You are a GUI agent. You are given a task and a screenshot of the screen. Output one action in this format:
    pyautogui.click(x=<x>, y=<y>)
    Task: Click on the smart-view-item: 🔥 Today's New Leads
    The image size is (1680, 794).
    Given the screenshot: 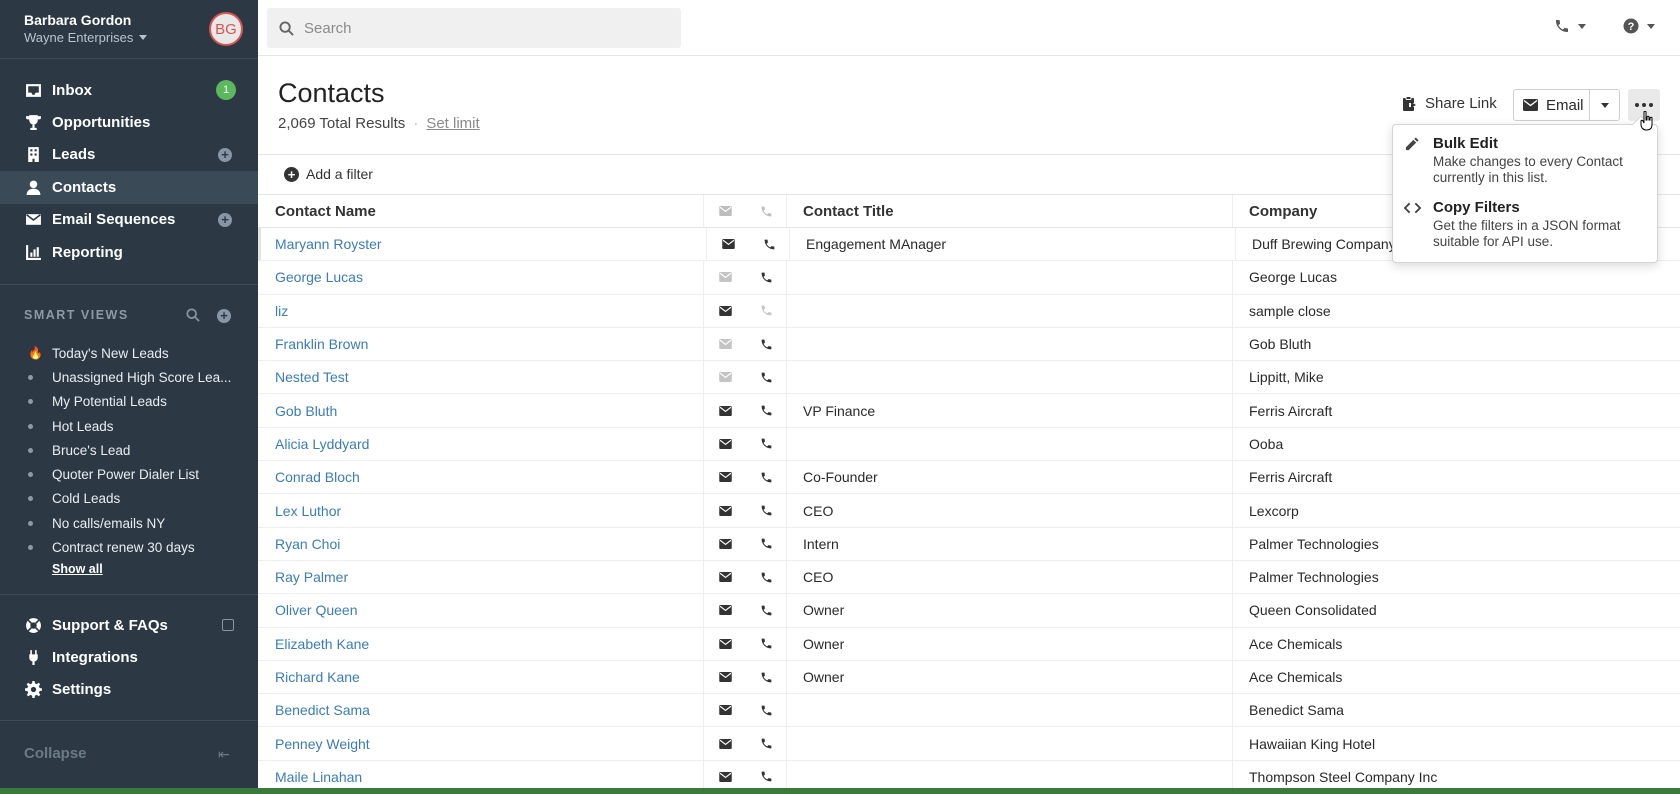 What is the action you would take?
    pyautogui.click(x=134, y=353)
    